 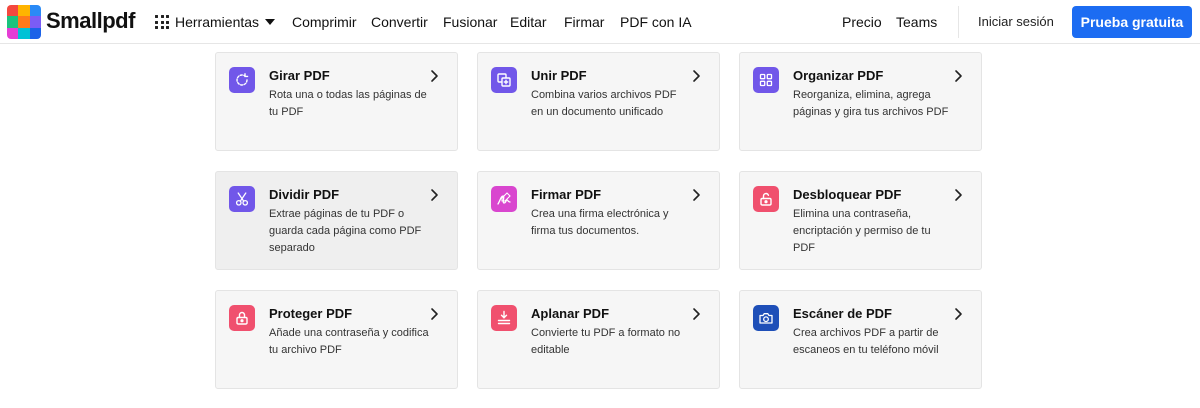 What do you see at coordinates (270, 22) in the screenshot?
I see `chevron-down-icon` at bounding box center [270, 22].